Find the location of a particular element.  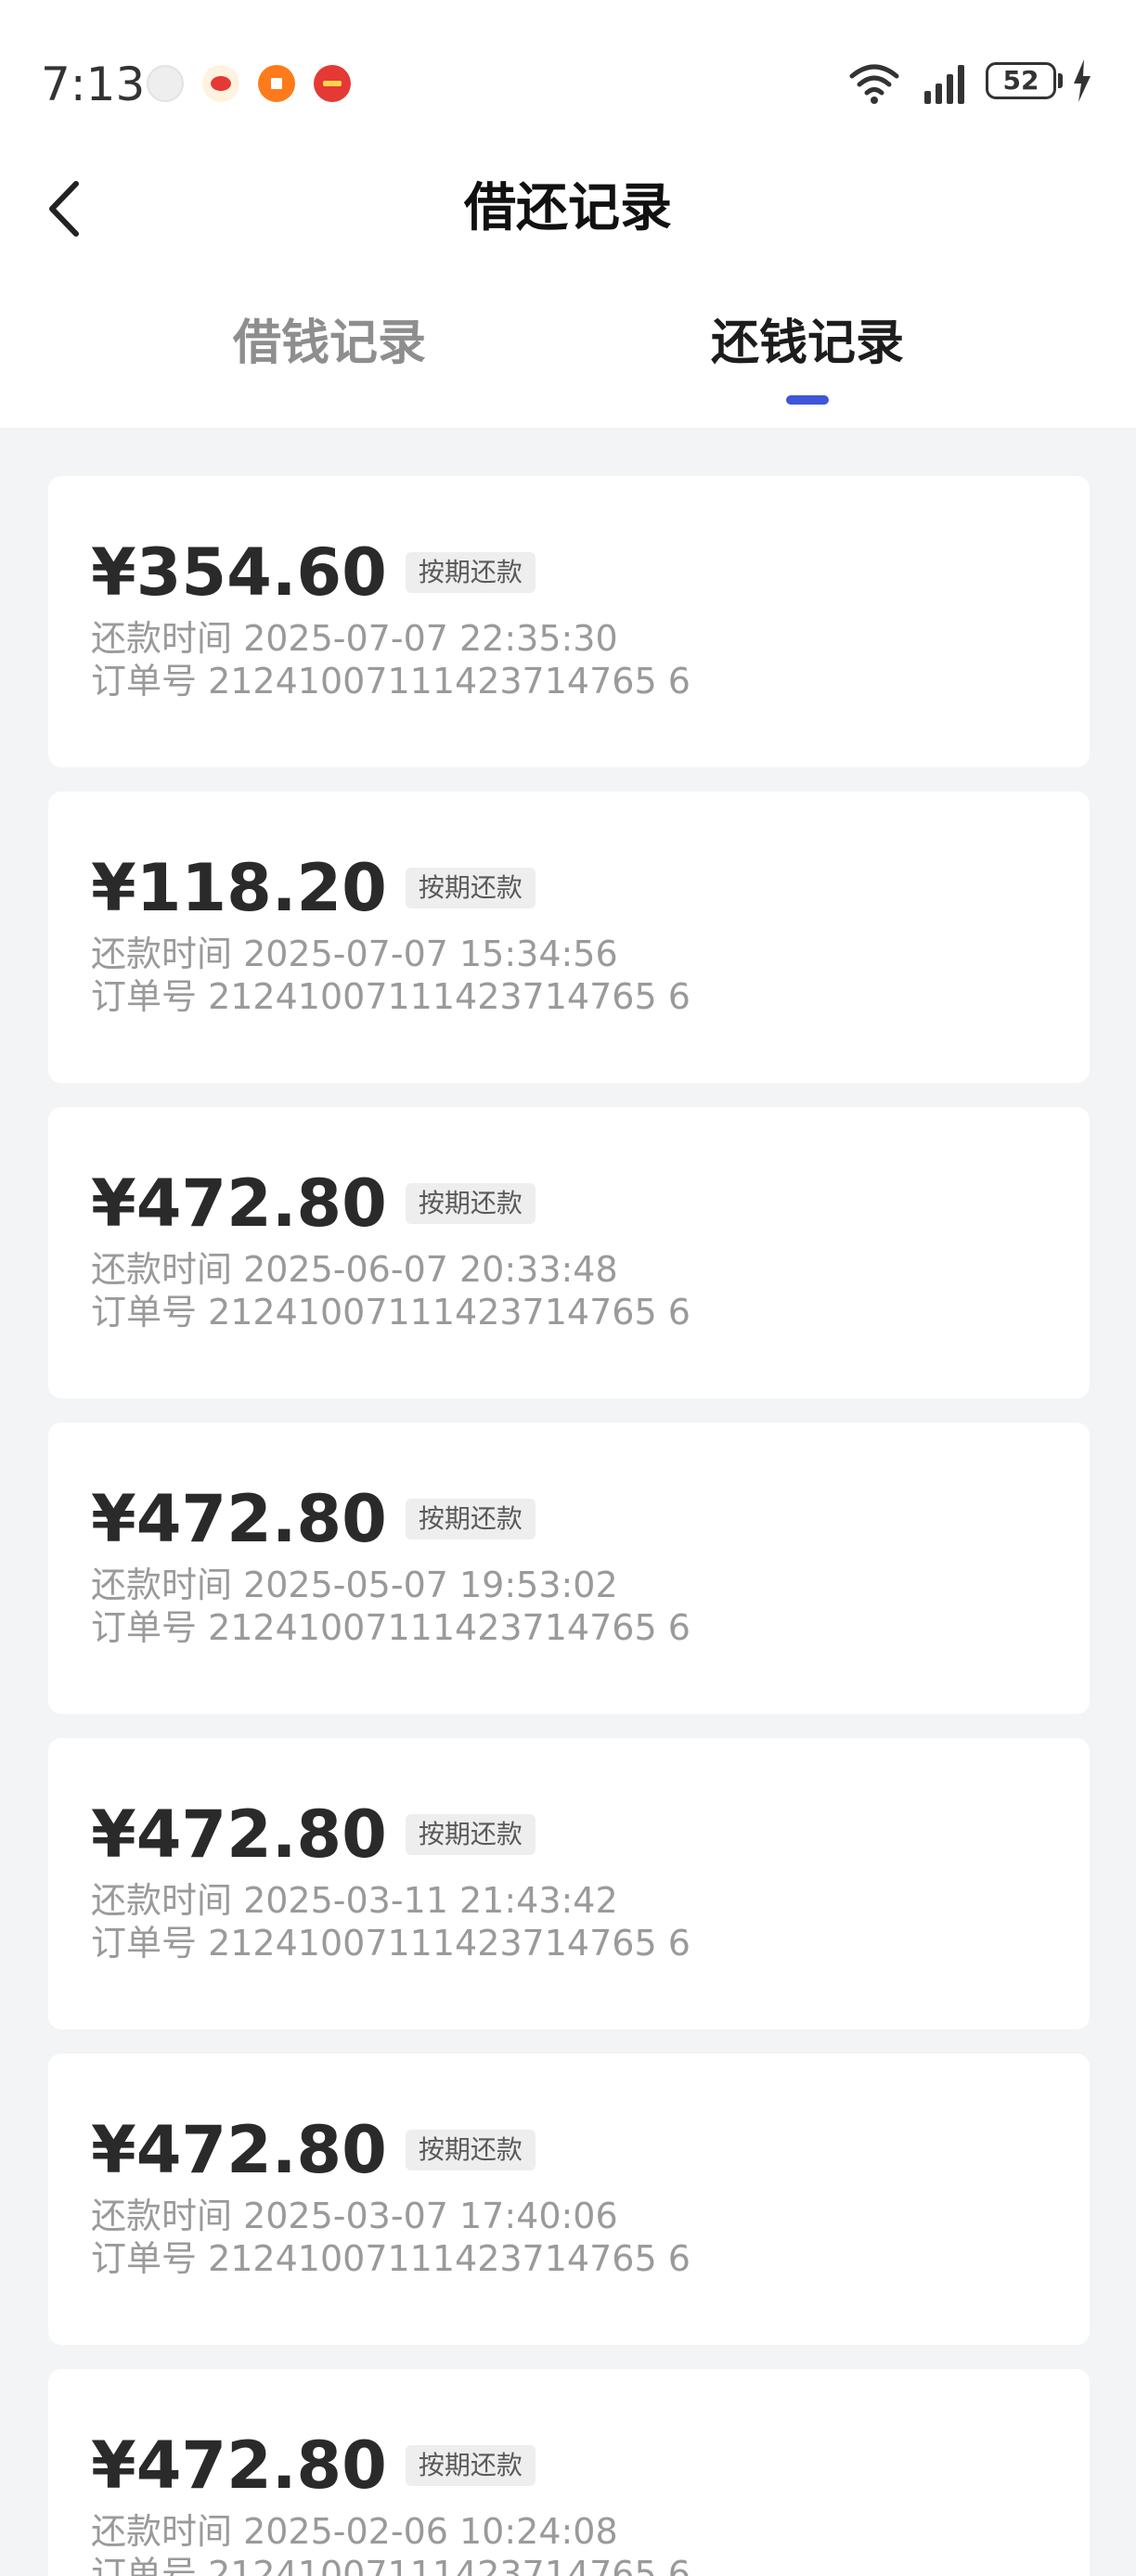

repayment-time: 还款时间 2025-03-11 21:43:42 is located at coordinates (354, 1900).